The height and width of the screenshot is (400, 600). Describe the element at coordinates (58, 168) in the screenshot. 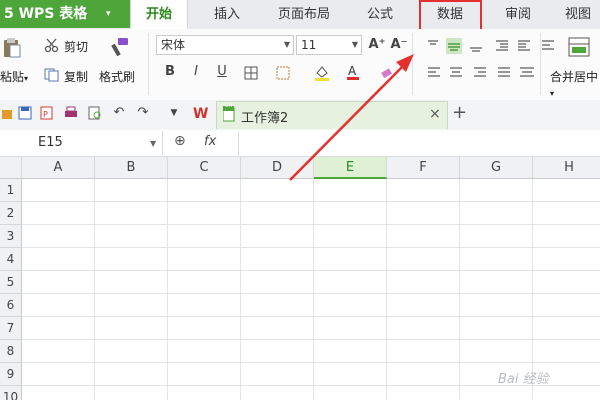

I see `column-header-a: A` at that location.